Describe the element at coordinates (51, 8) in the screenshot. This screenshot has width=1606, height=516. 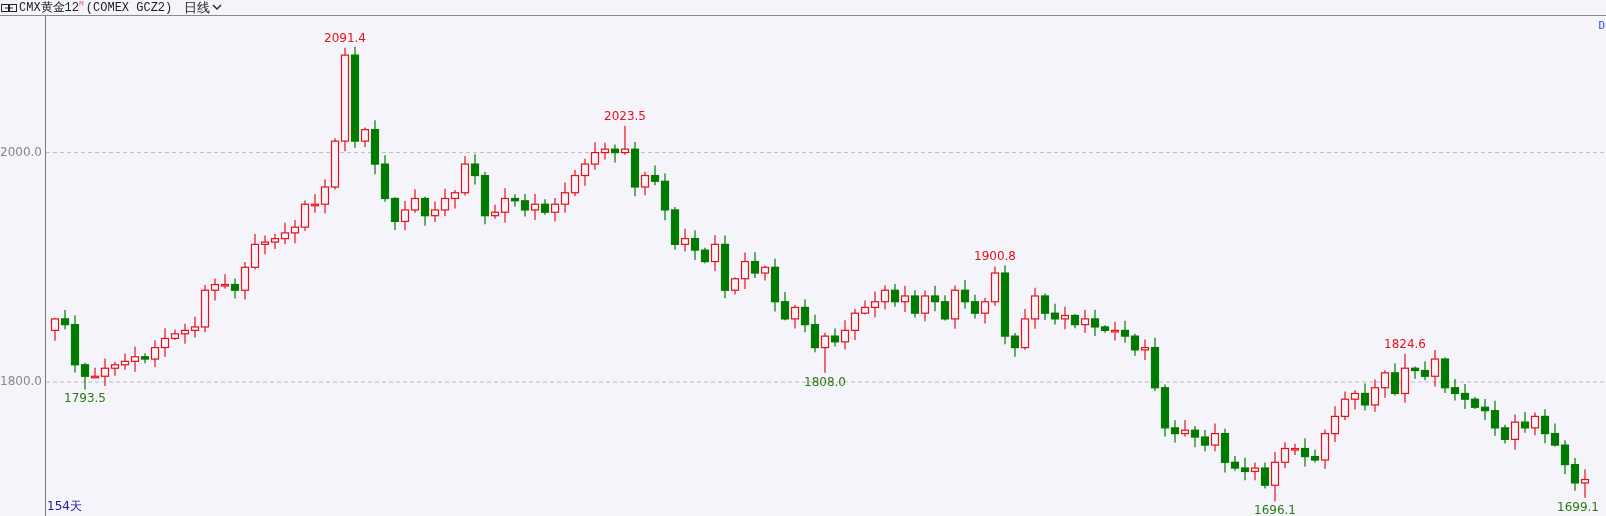
I see `instrument-title: CMX黄金12$^{M}$` at that location.